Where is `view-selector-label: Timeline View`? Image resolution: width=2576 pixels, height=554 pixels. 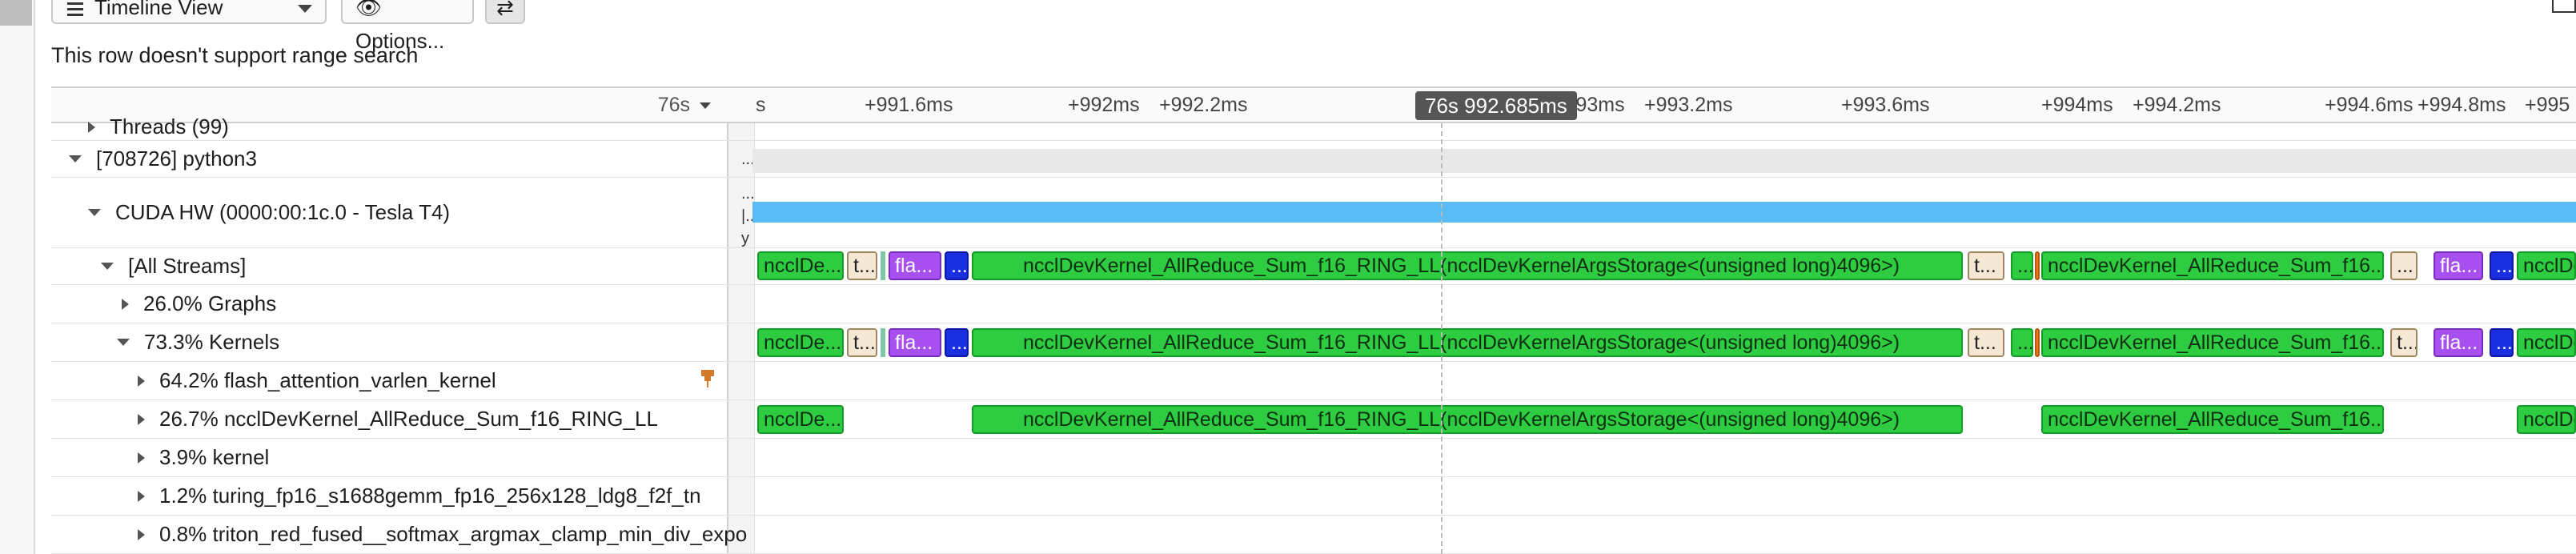
view-selector-label: Timeline View is located at coordinates (158, 9).